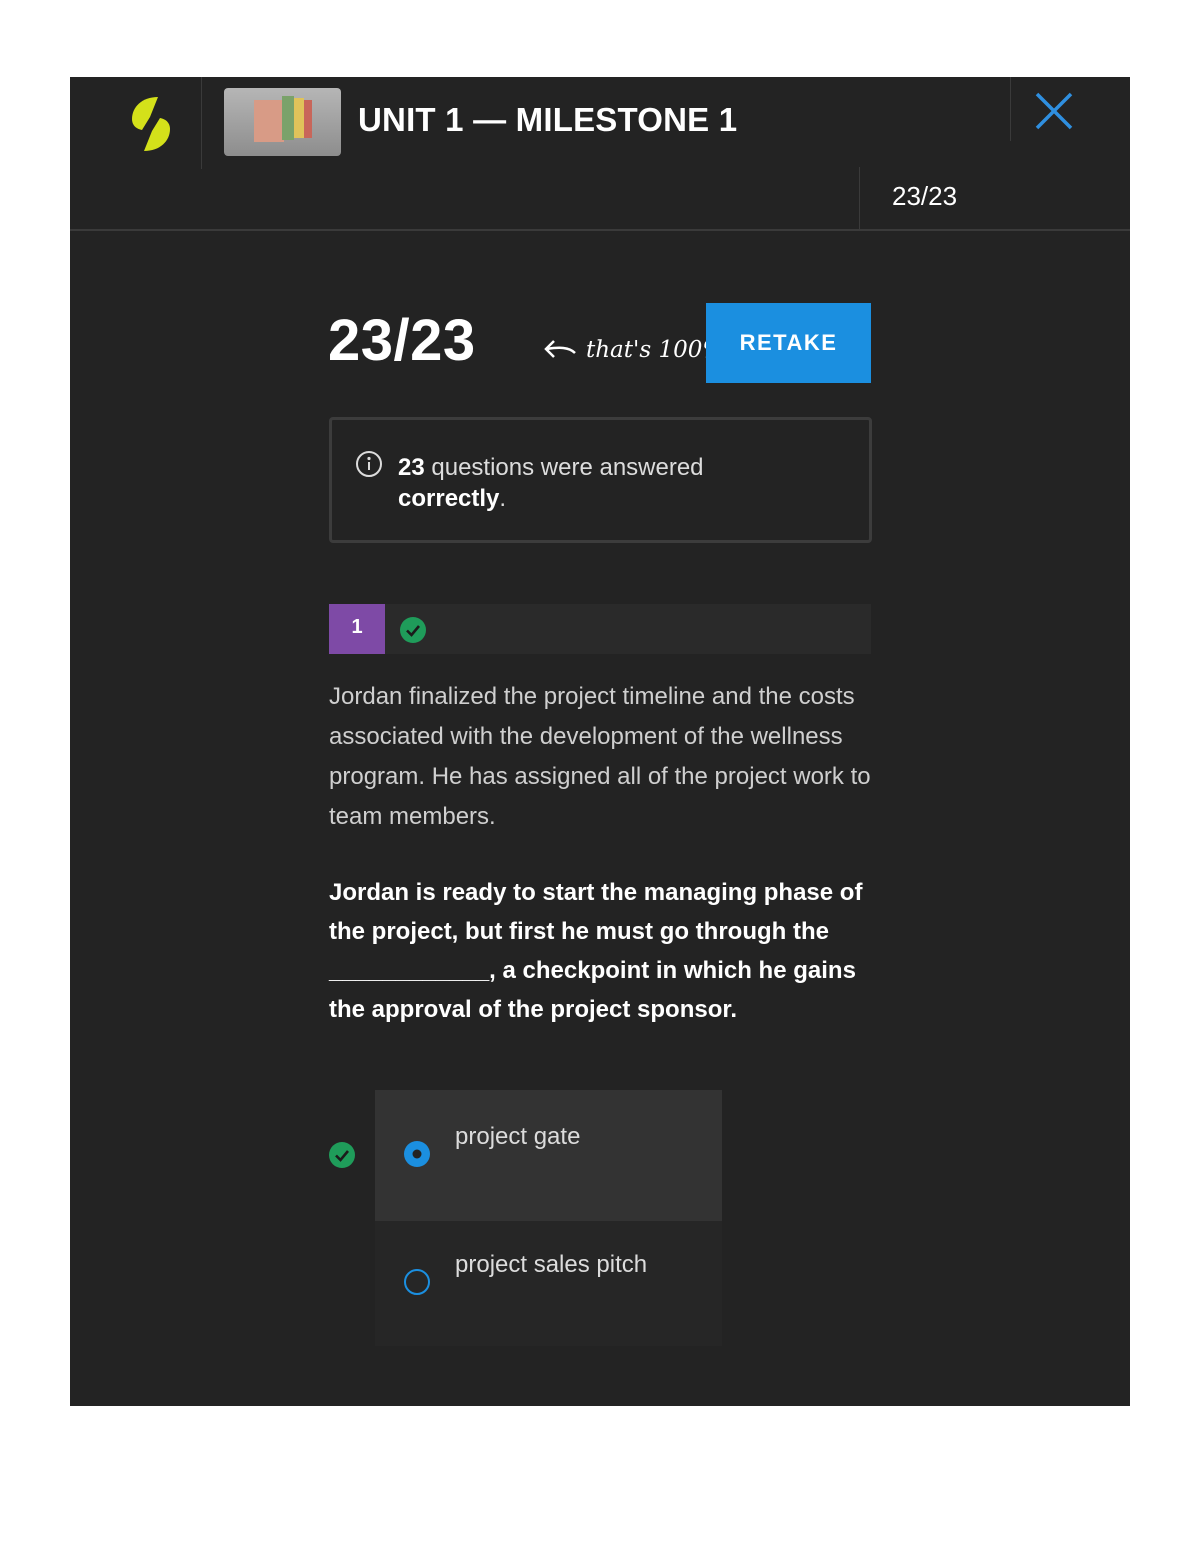 Image resolution: width=1200 pixels, height=1553 pixels. Describe the element at coordinates (925, 196) in the screenshot. I see `progress-counter: 23/23` at that location.